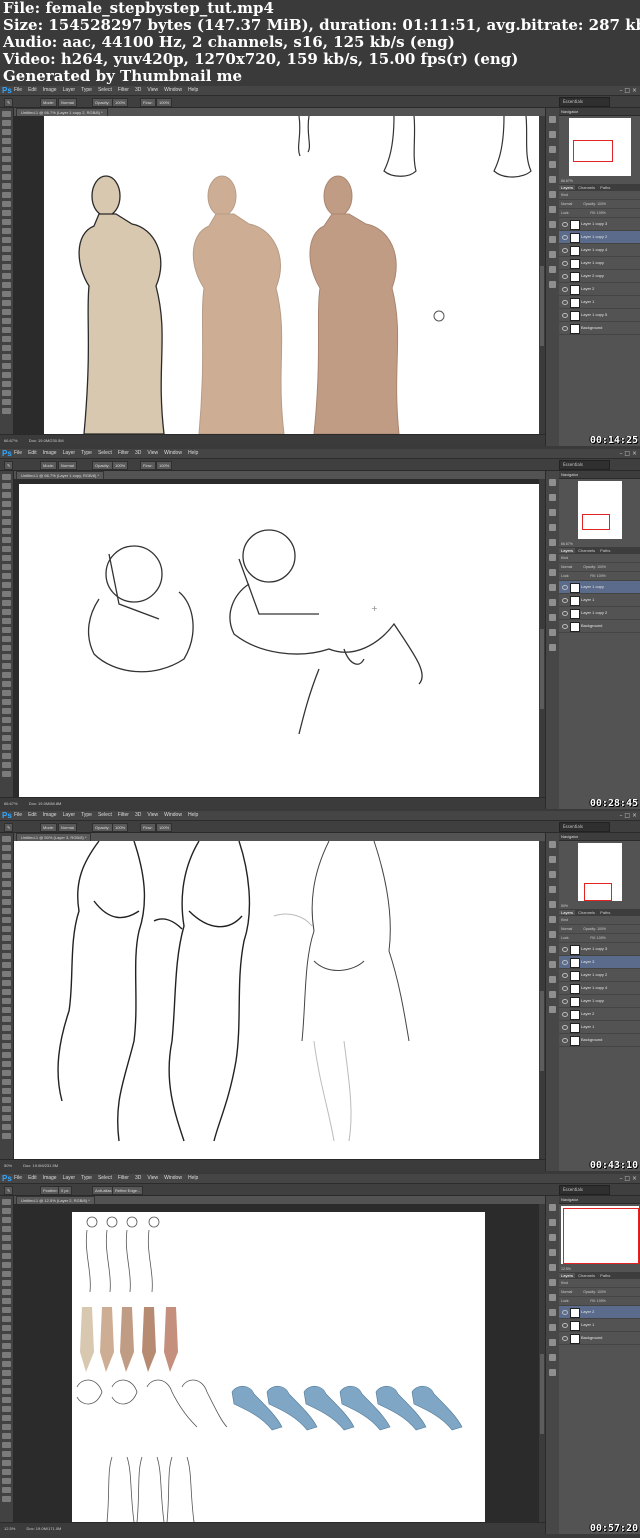 This screenshot has height=1538, width=640. What do you see at coordinates (599, 328) in the screenshot?
I see `layer-row: Background` at bounding box center [599, 328].